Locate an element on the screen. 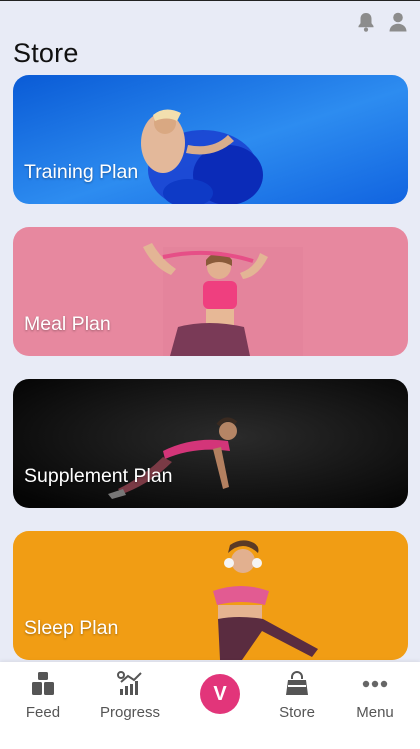  bottom-navigation: Feed Progress V Store Menu is located at coordinates (210, 705).